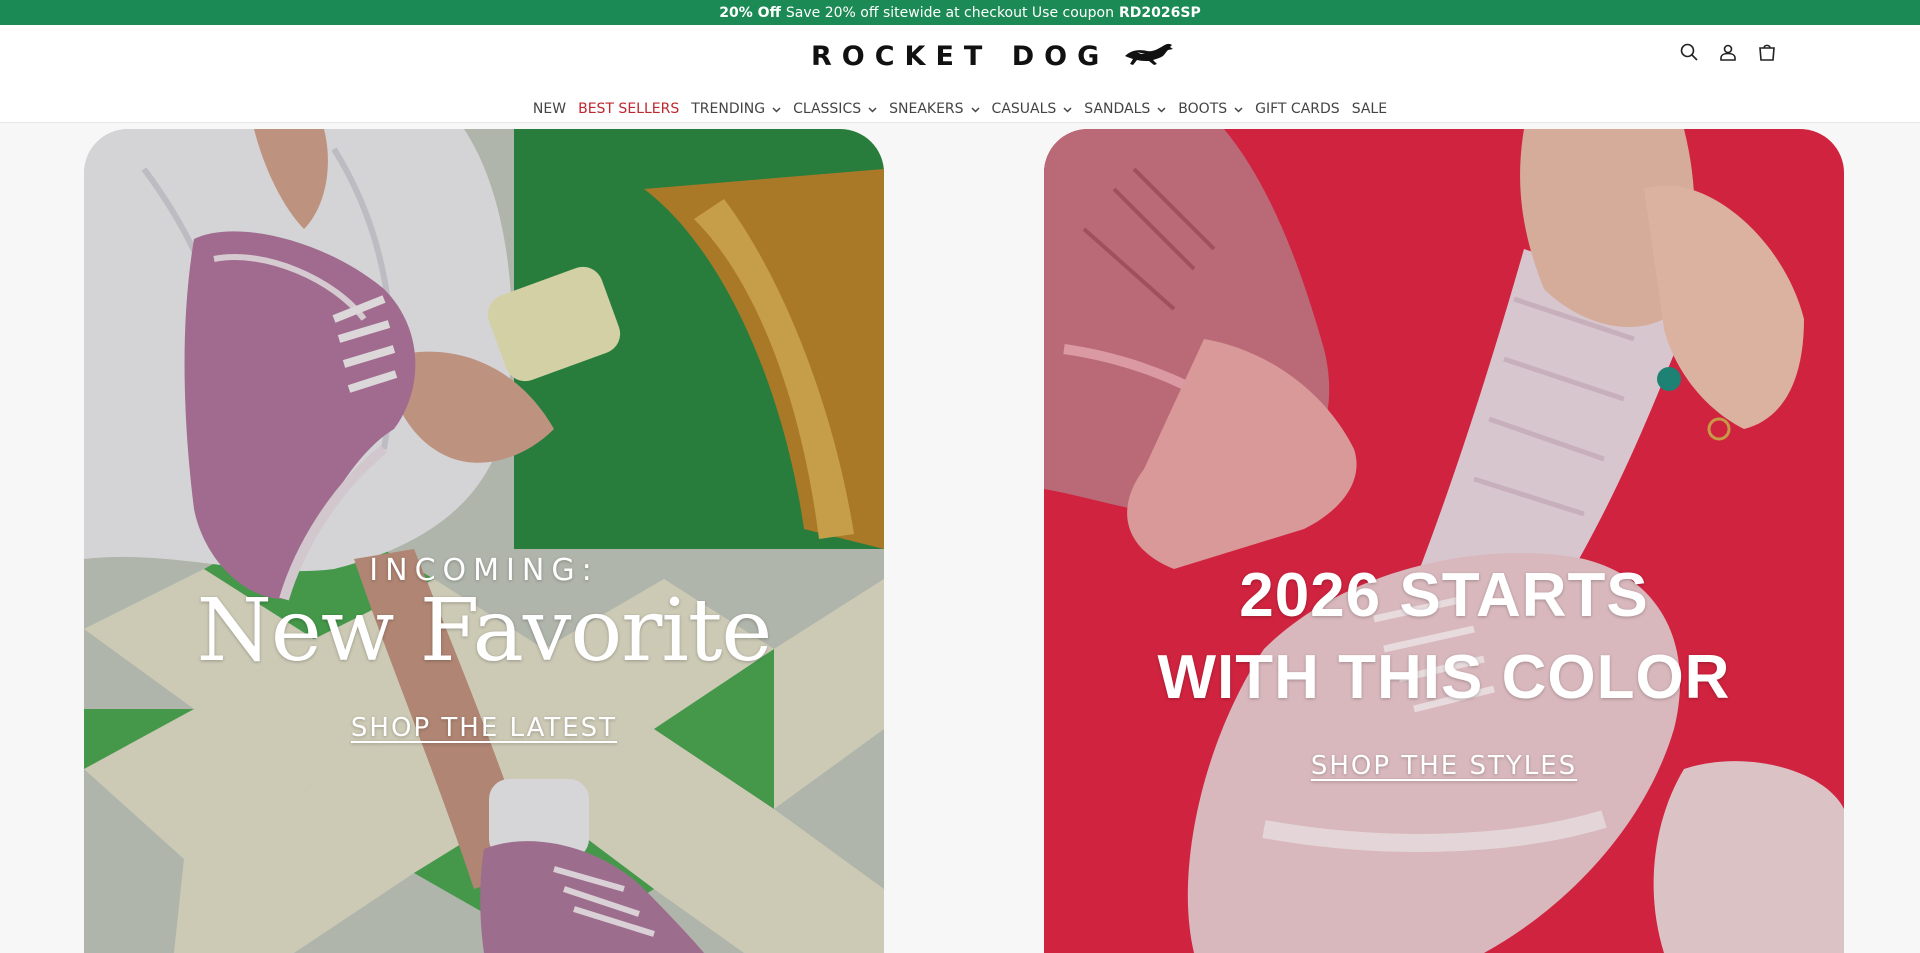  I want to click on nav-label: BEST SELLERS, so click(629, 109).